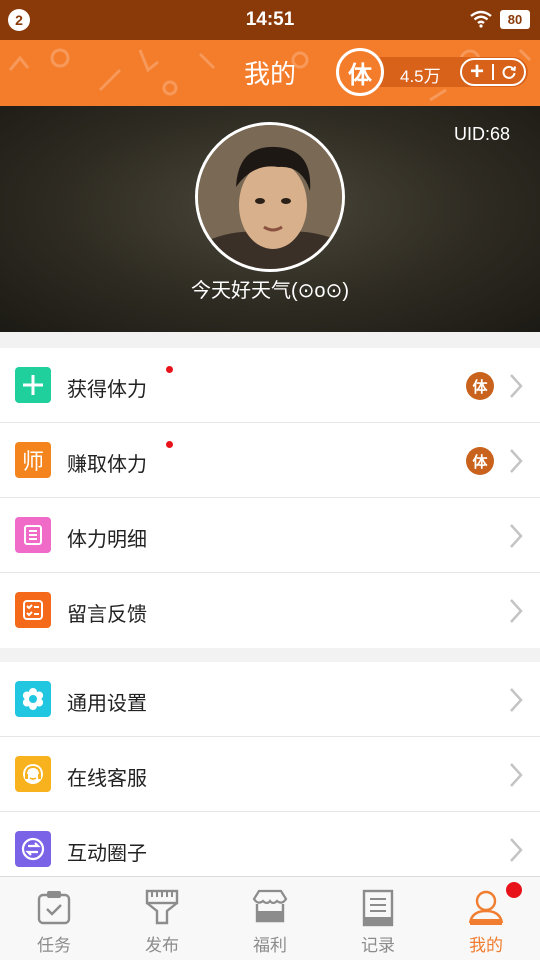 This screenshot has width=540, height=960. I want to click on tab-label: 任务, so click(54, 945).